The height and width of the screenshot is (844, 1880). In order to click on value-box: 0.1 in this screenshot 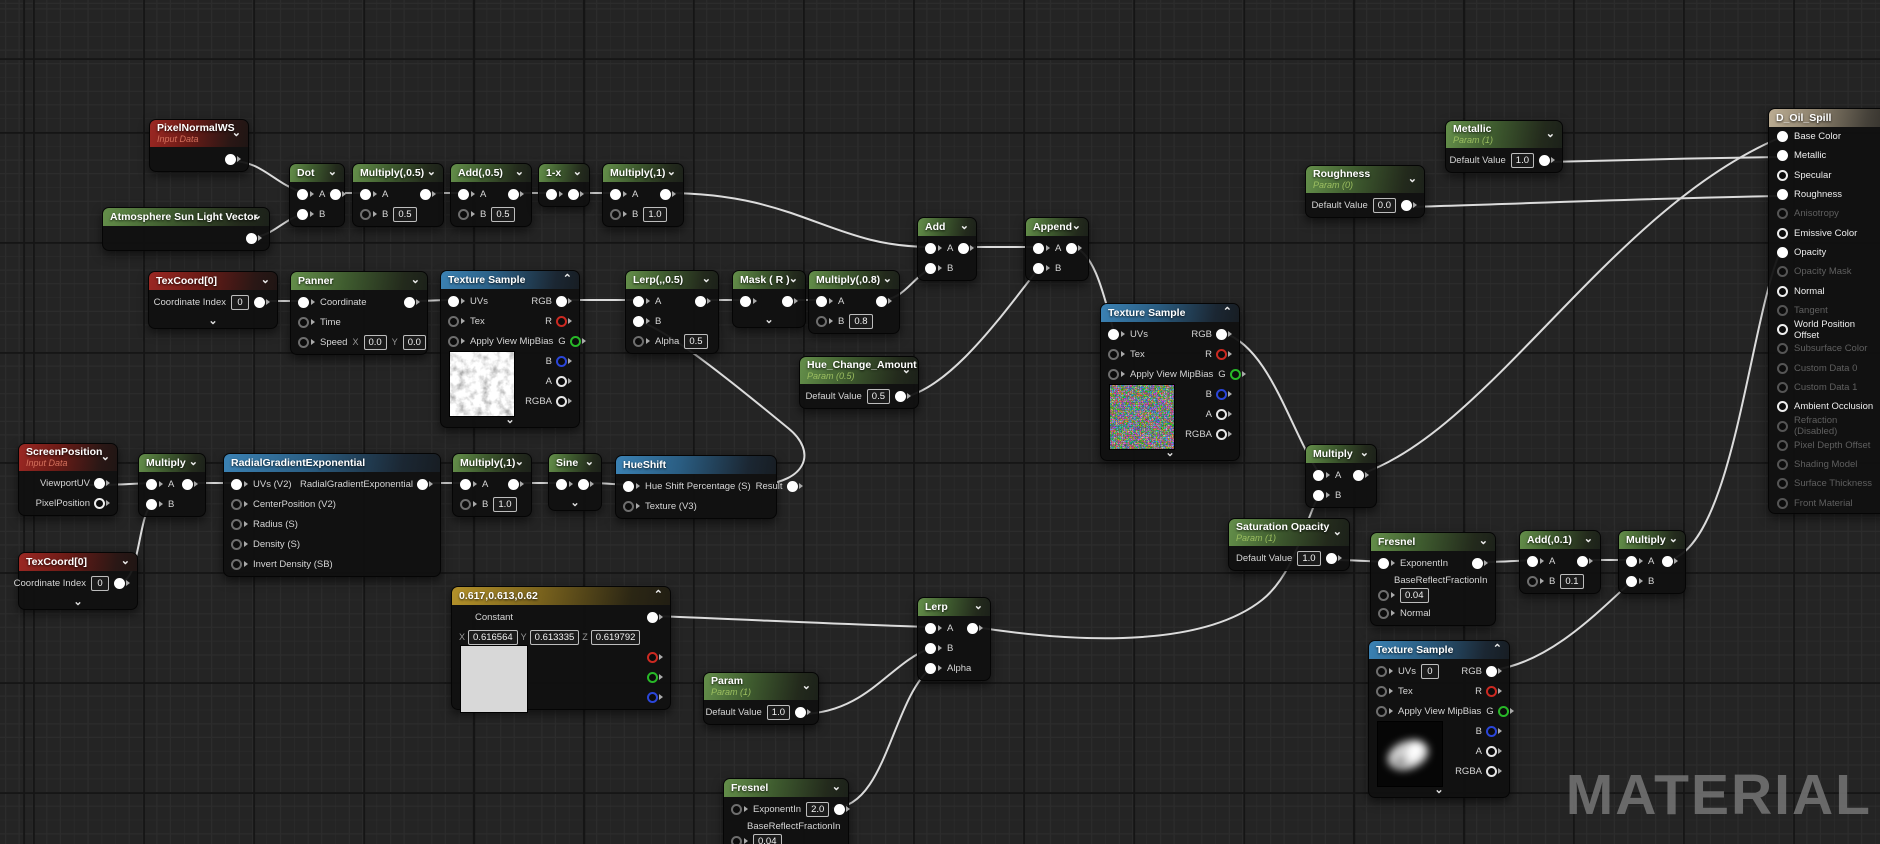, I will do `click(1572, 581)`.